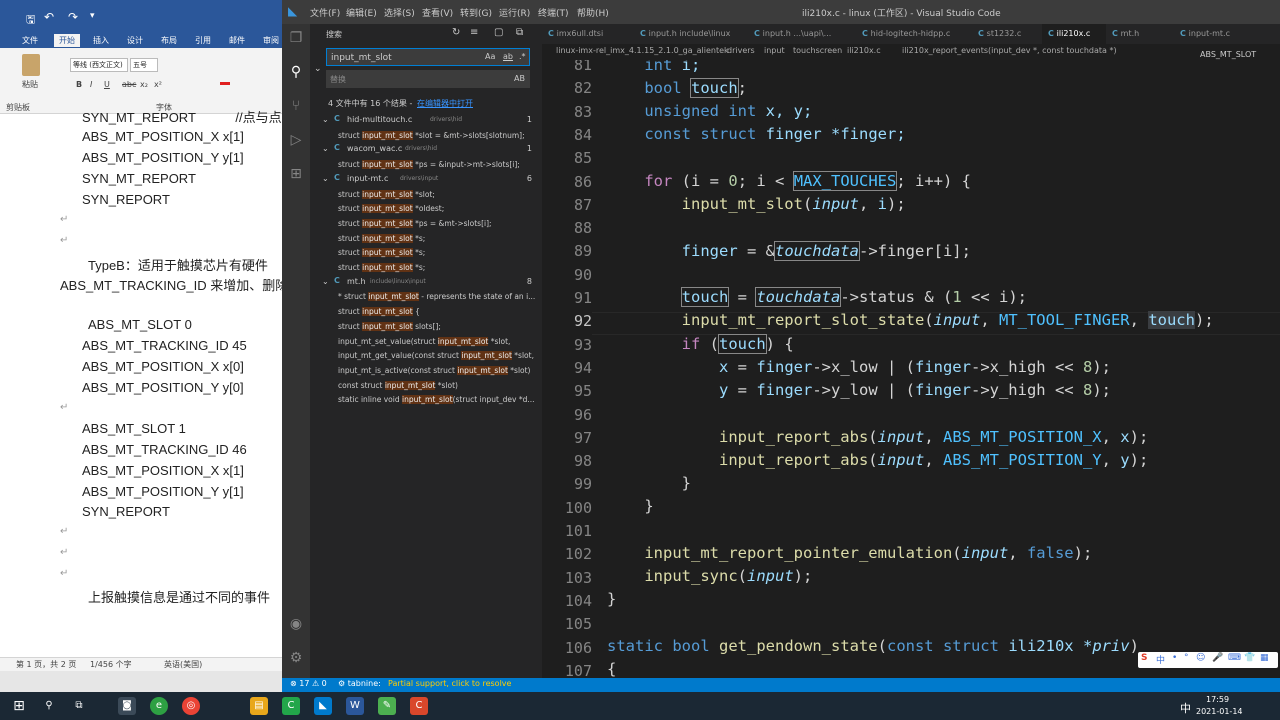 The height and width of the screenshot is (720, 1280). I want to click on font-color-icon, so click(225, 83).